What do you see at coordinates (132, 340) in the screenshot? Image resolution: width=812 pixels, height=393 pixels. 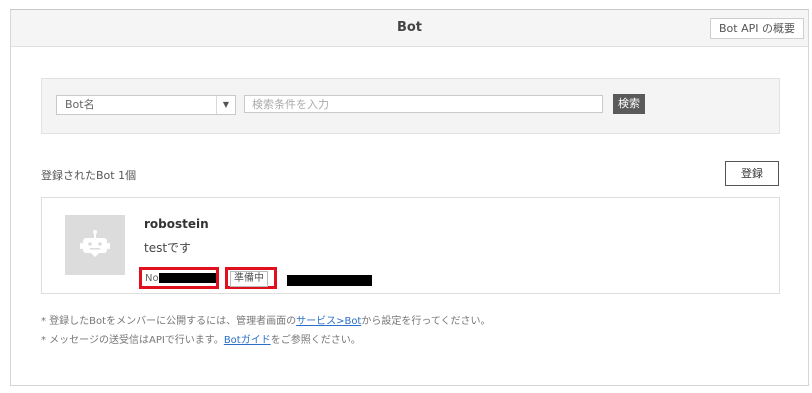 I see `note-text: * メッセージの送受信はAPIで行います。` at bounding box center [132, 340].